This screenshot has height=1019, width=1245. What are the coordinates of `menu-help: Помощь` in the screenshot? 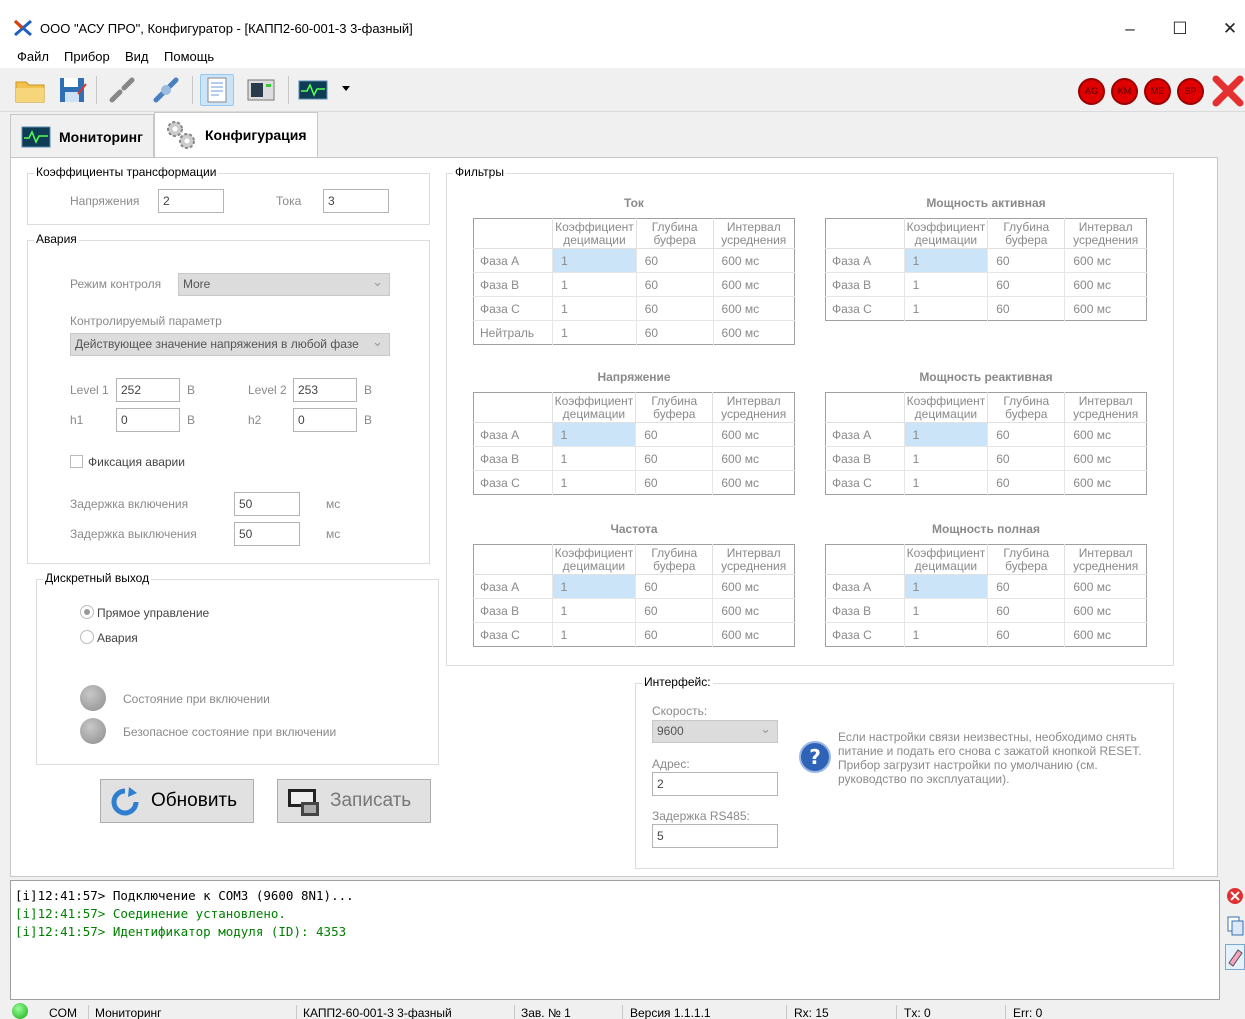 It's located at (189, 57).